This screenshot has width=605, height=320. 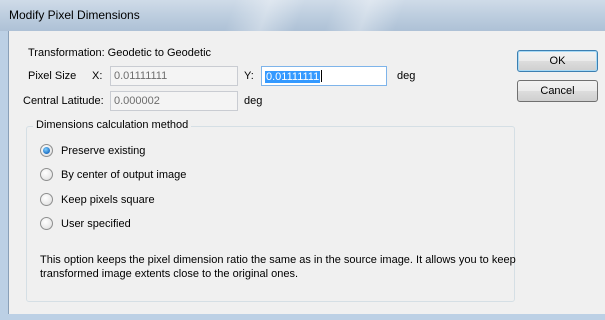 What do you see at coordinates (253, 101) in the screenshot?
I see `central-latitude-unit: deg` at bounding box center [253, 101].